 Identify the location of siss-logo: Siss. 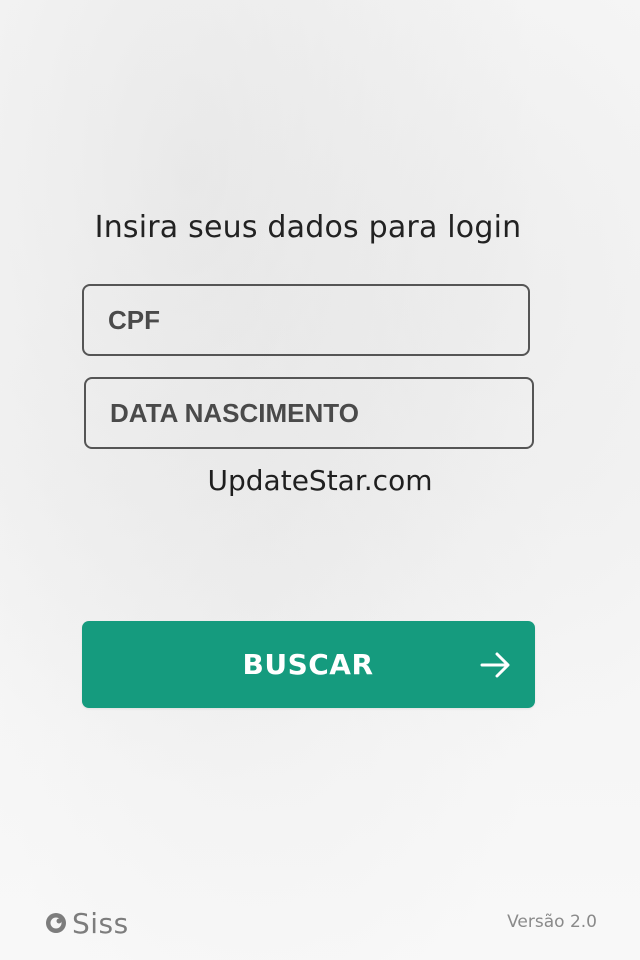
(86, 923).